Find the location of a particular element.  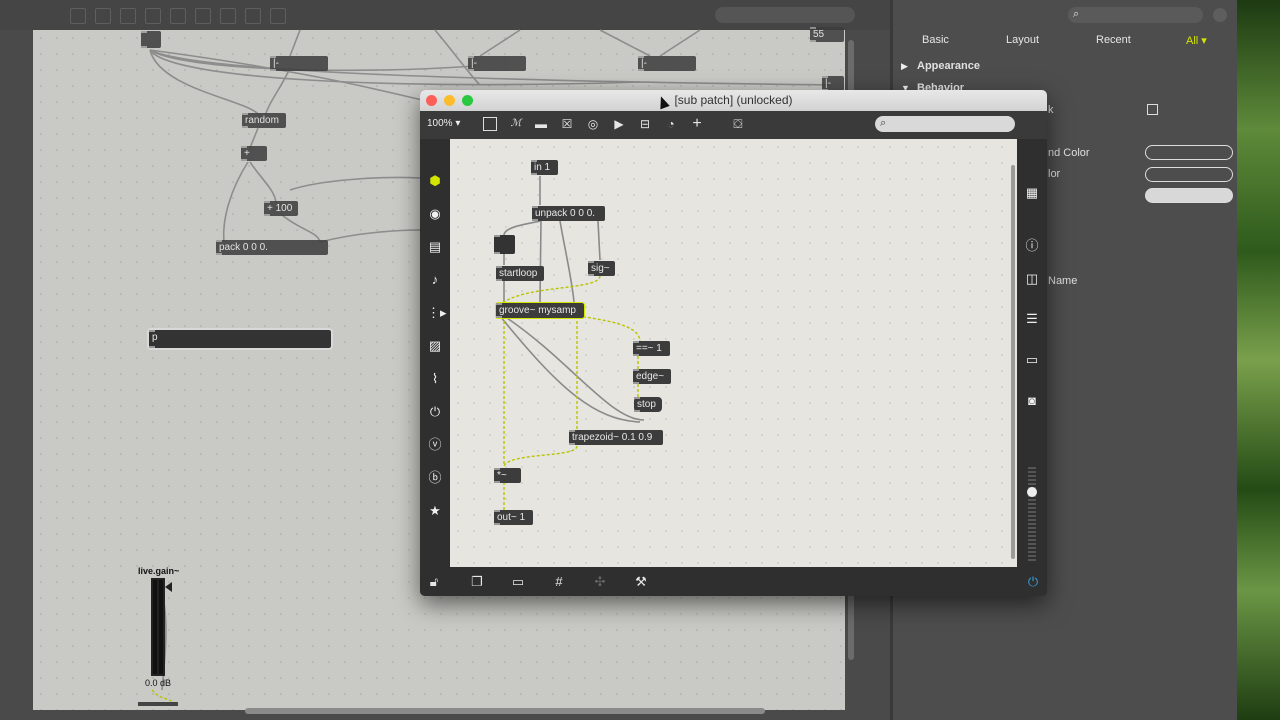

sig-object: sig~ is located at coordinates (601, 268).